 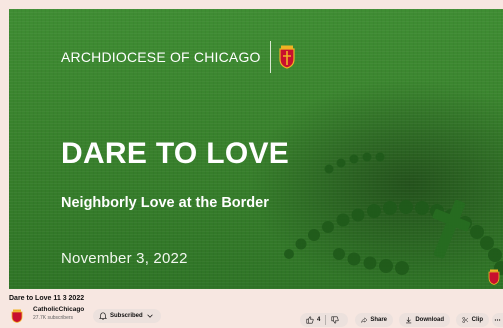 What do you see at coordinates (318, 320) in the screenshot?
I see `like-count: 4` at bounding box center [318, 320].